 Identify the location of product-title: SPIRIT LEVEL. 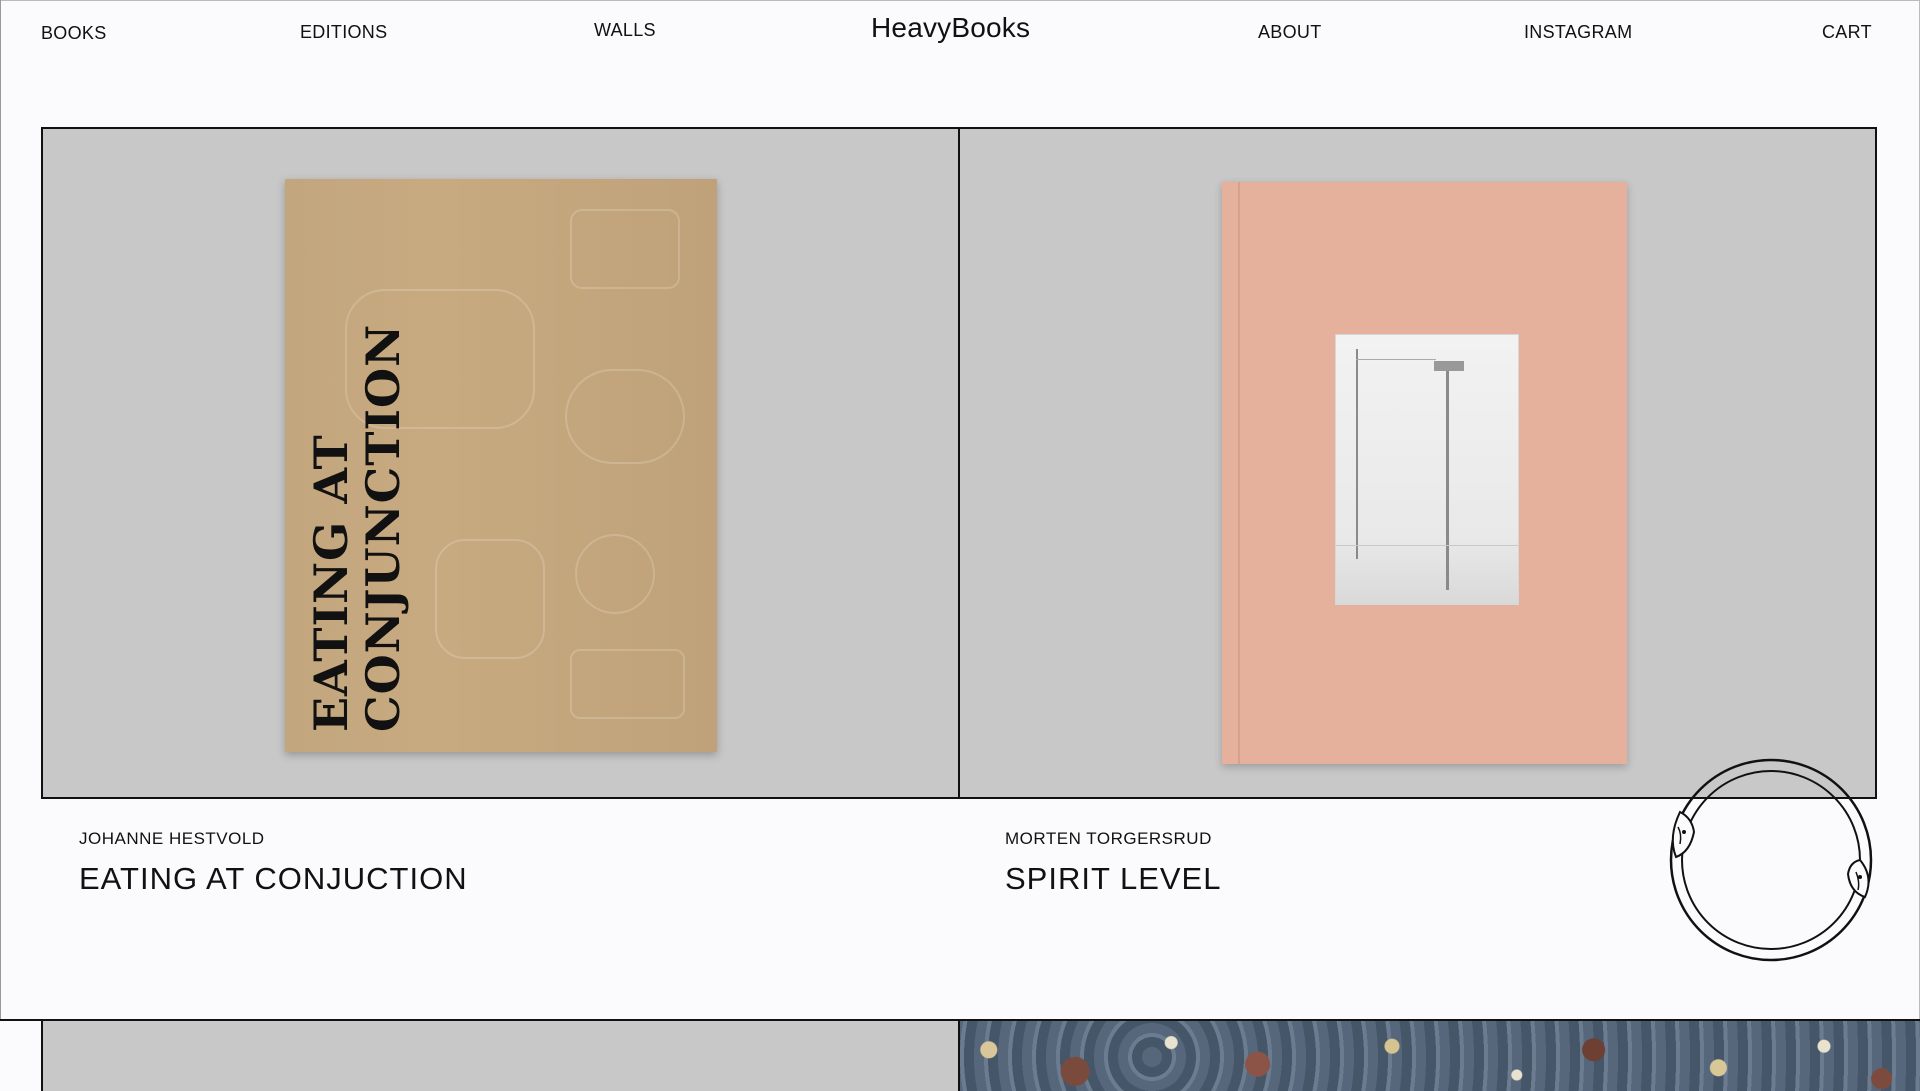
(1113, 878).